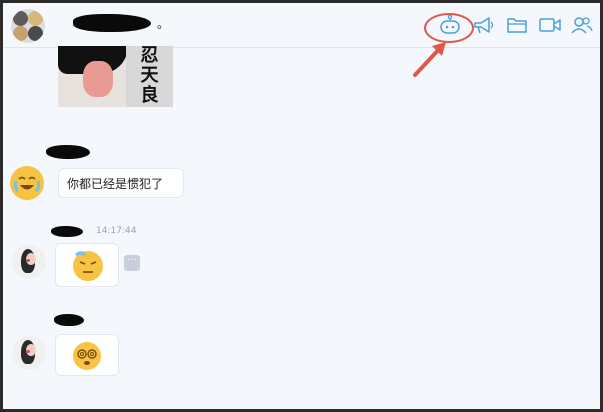 This screenshot has width=603, height=412. Describe the element at coordinates (582, 25) in the screenshot. I see `members-icon` at that location.